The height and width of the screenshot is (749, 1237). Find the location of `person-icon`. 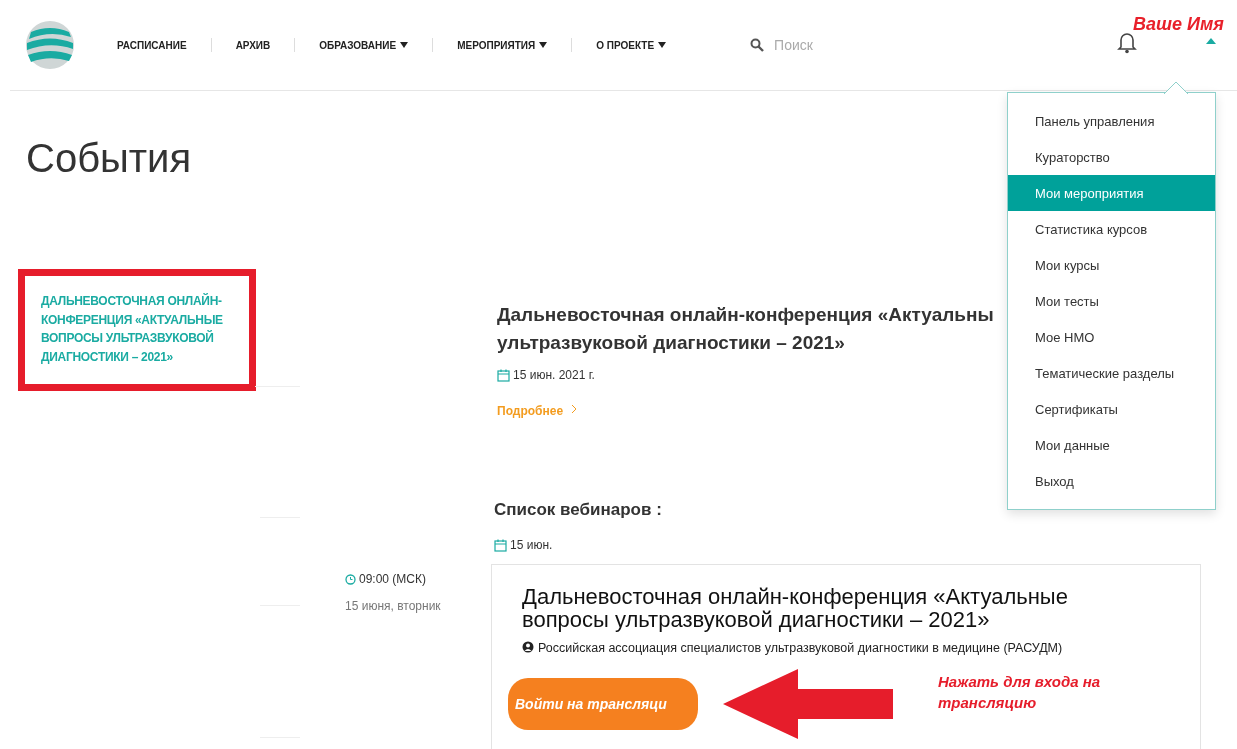

person-icon is located at coordinates (528, 647).